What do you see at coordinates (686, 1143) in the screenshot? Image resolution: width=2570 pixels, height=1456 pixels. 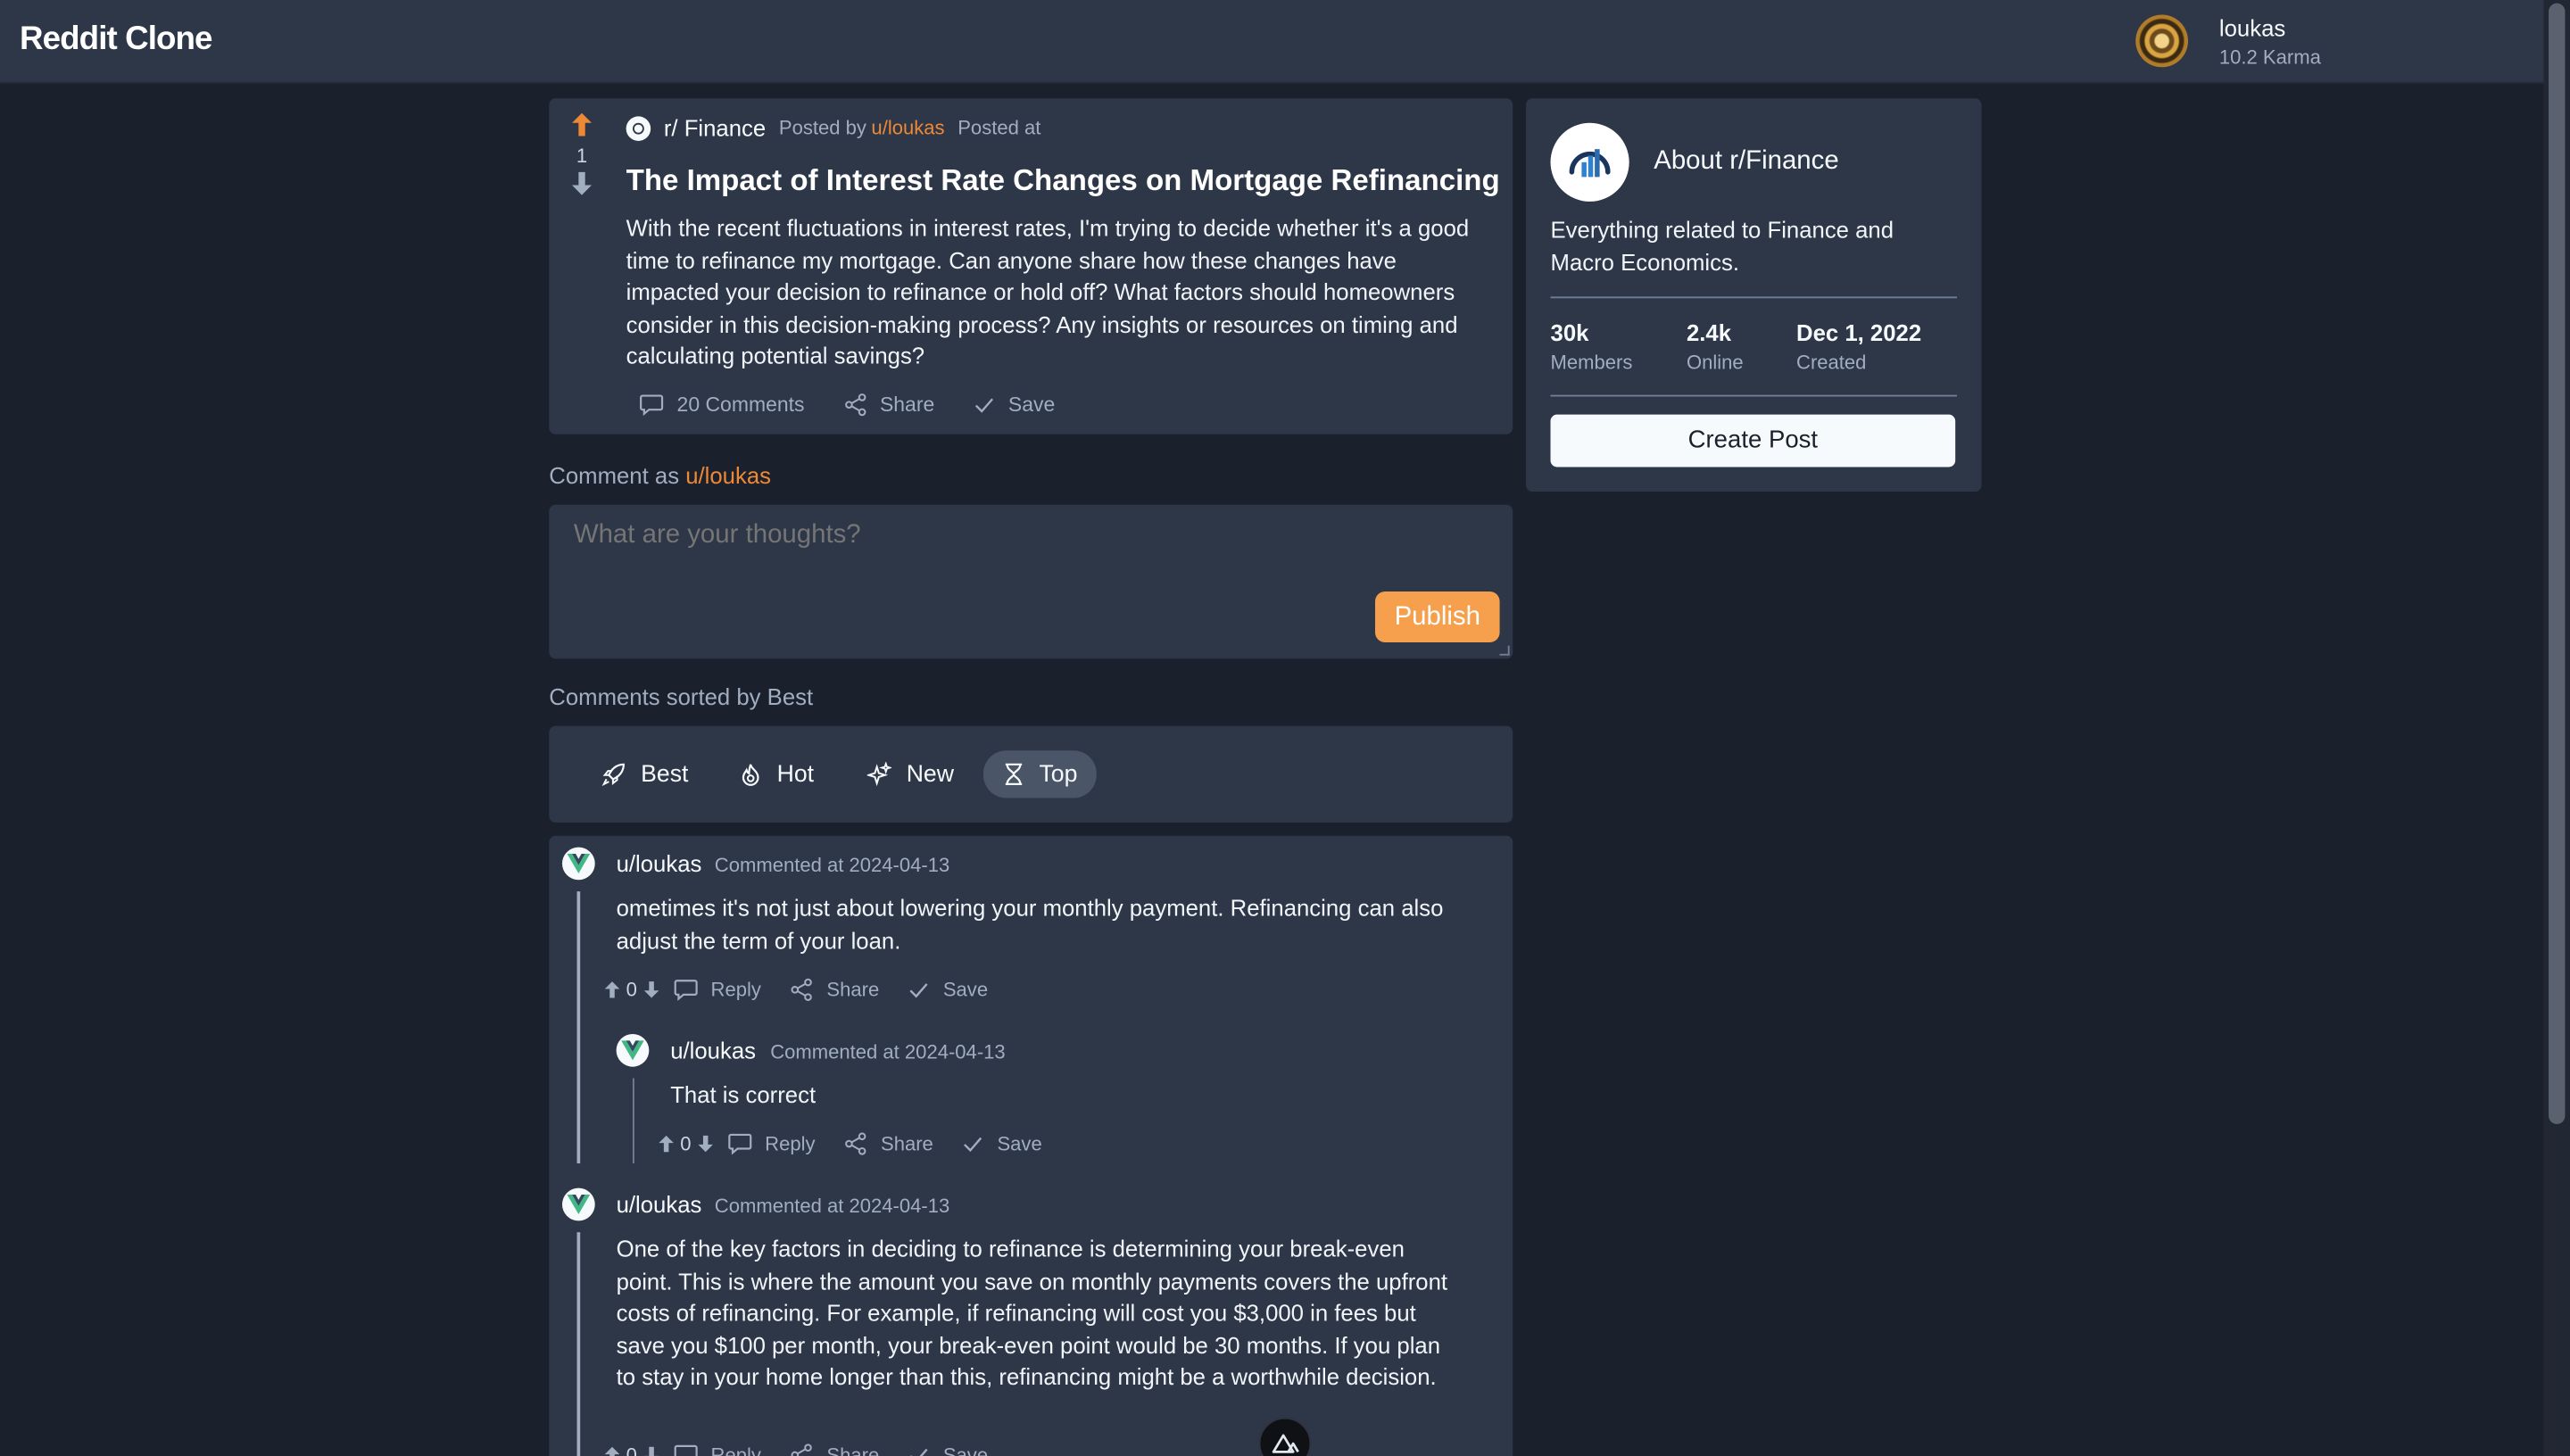 I see `reply-vote-count: 0` at bounding box center [686, 1143].